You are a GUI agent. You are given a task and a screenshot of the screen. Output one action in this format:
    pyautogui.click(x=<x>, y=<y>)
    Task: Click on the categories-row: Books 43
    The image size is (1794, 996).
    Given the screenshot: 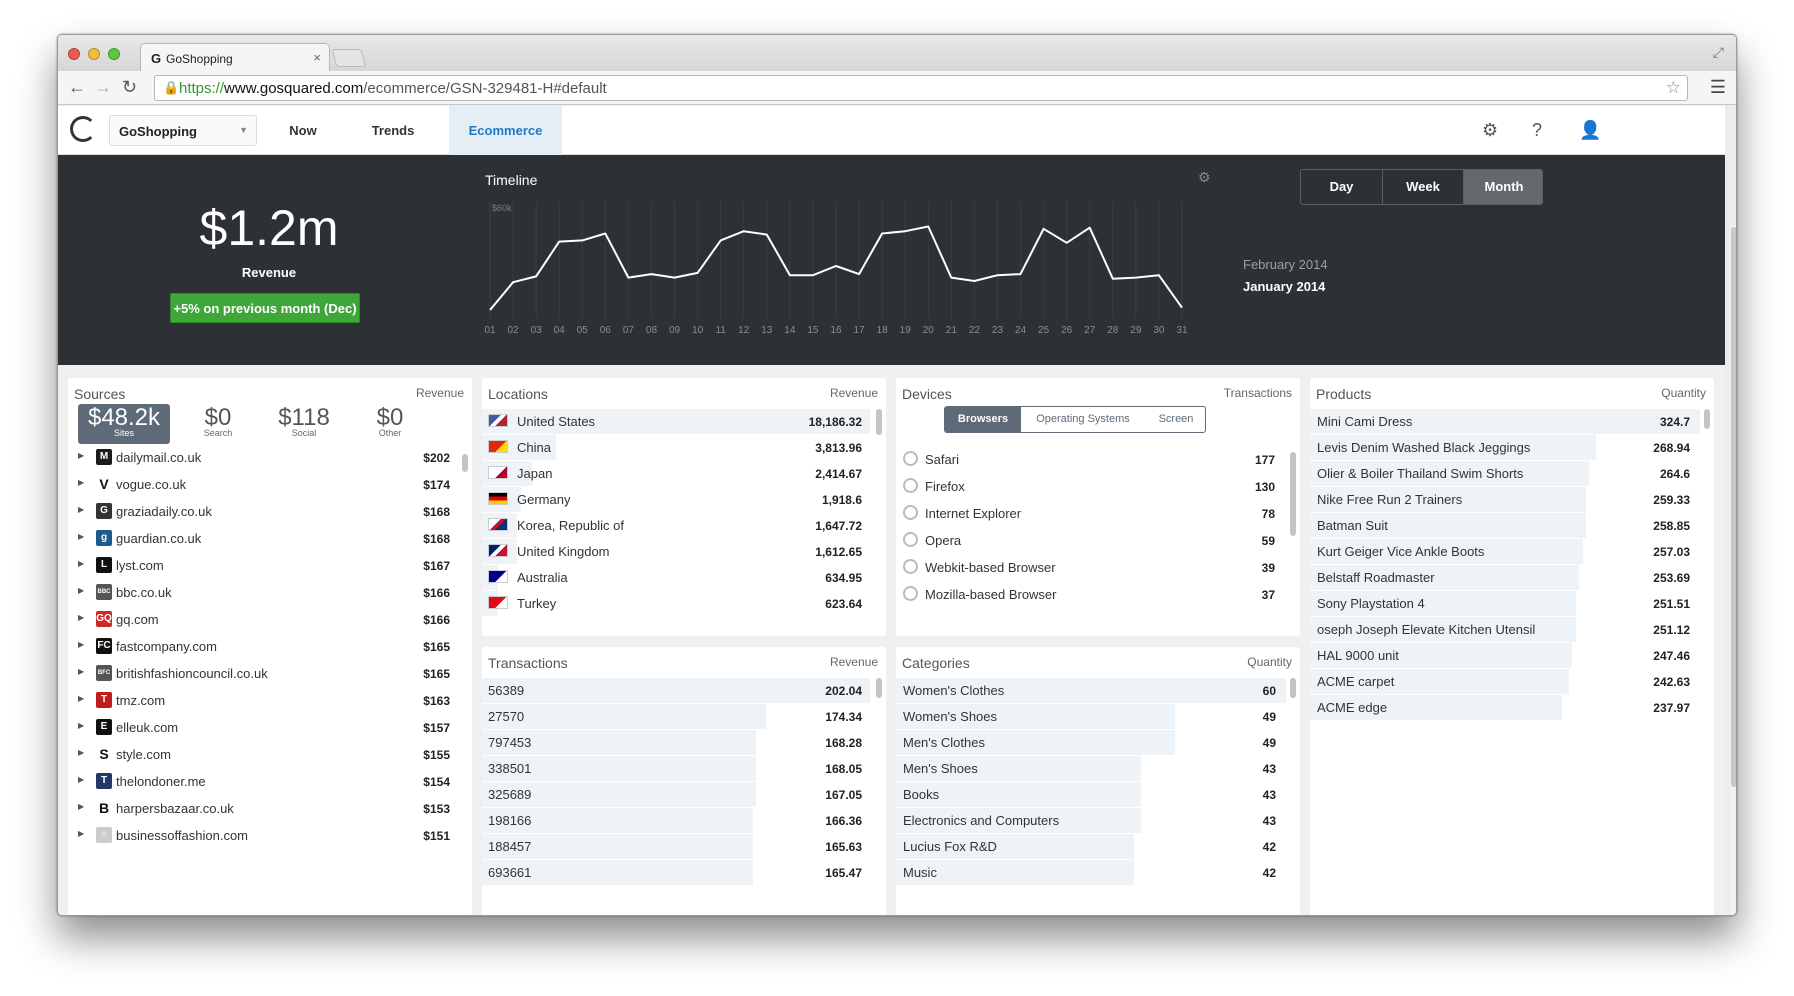 What is the action you would take?
    pyautogui.click(x=1098, y=794)
    